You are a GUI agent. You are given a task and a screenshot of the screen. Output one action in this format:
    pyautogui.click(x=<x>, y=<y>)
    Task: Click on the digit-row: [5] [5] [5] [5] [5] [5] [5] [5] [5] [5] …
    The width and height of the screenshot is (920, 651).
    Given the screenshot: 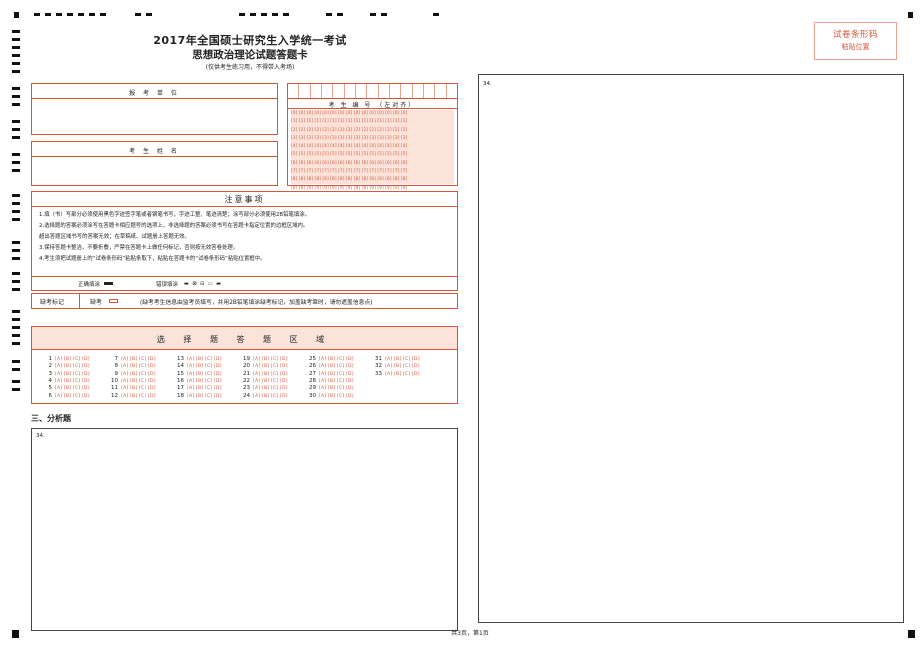 What is the action you would take?
    pyautogui.click(x=349, y=155)
    